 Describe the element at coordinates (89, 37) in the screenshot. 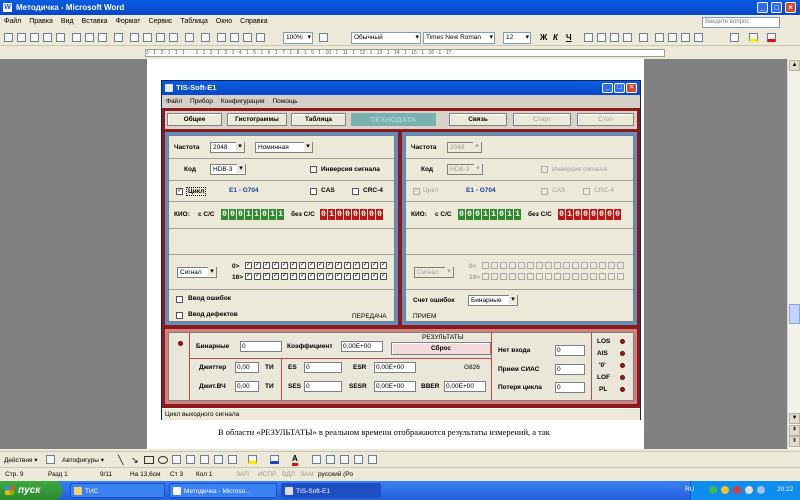

I see `print-preview-icon` at that location.